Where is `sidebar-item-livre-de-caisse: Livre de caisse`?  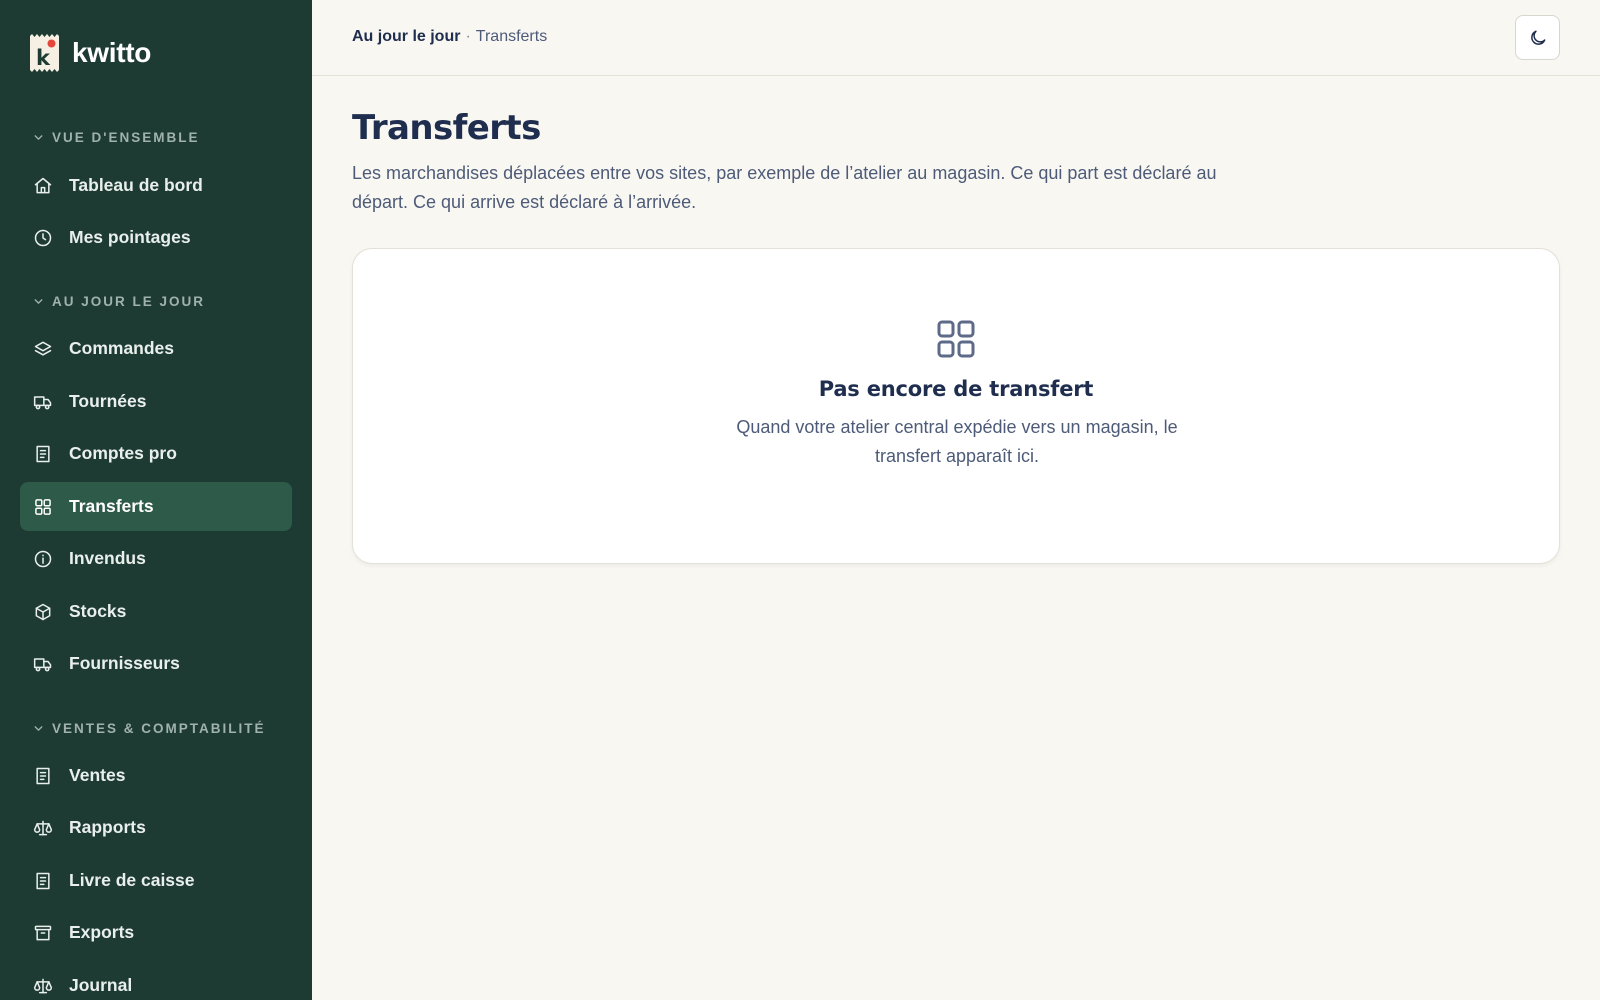 sidebar-item-livre-de-caisse: Livre de caisse is located at coordinates (156, 880).